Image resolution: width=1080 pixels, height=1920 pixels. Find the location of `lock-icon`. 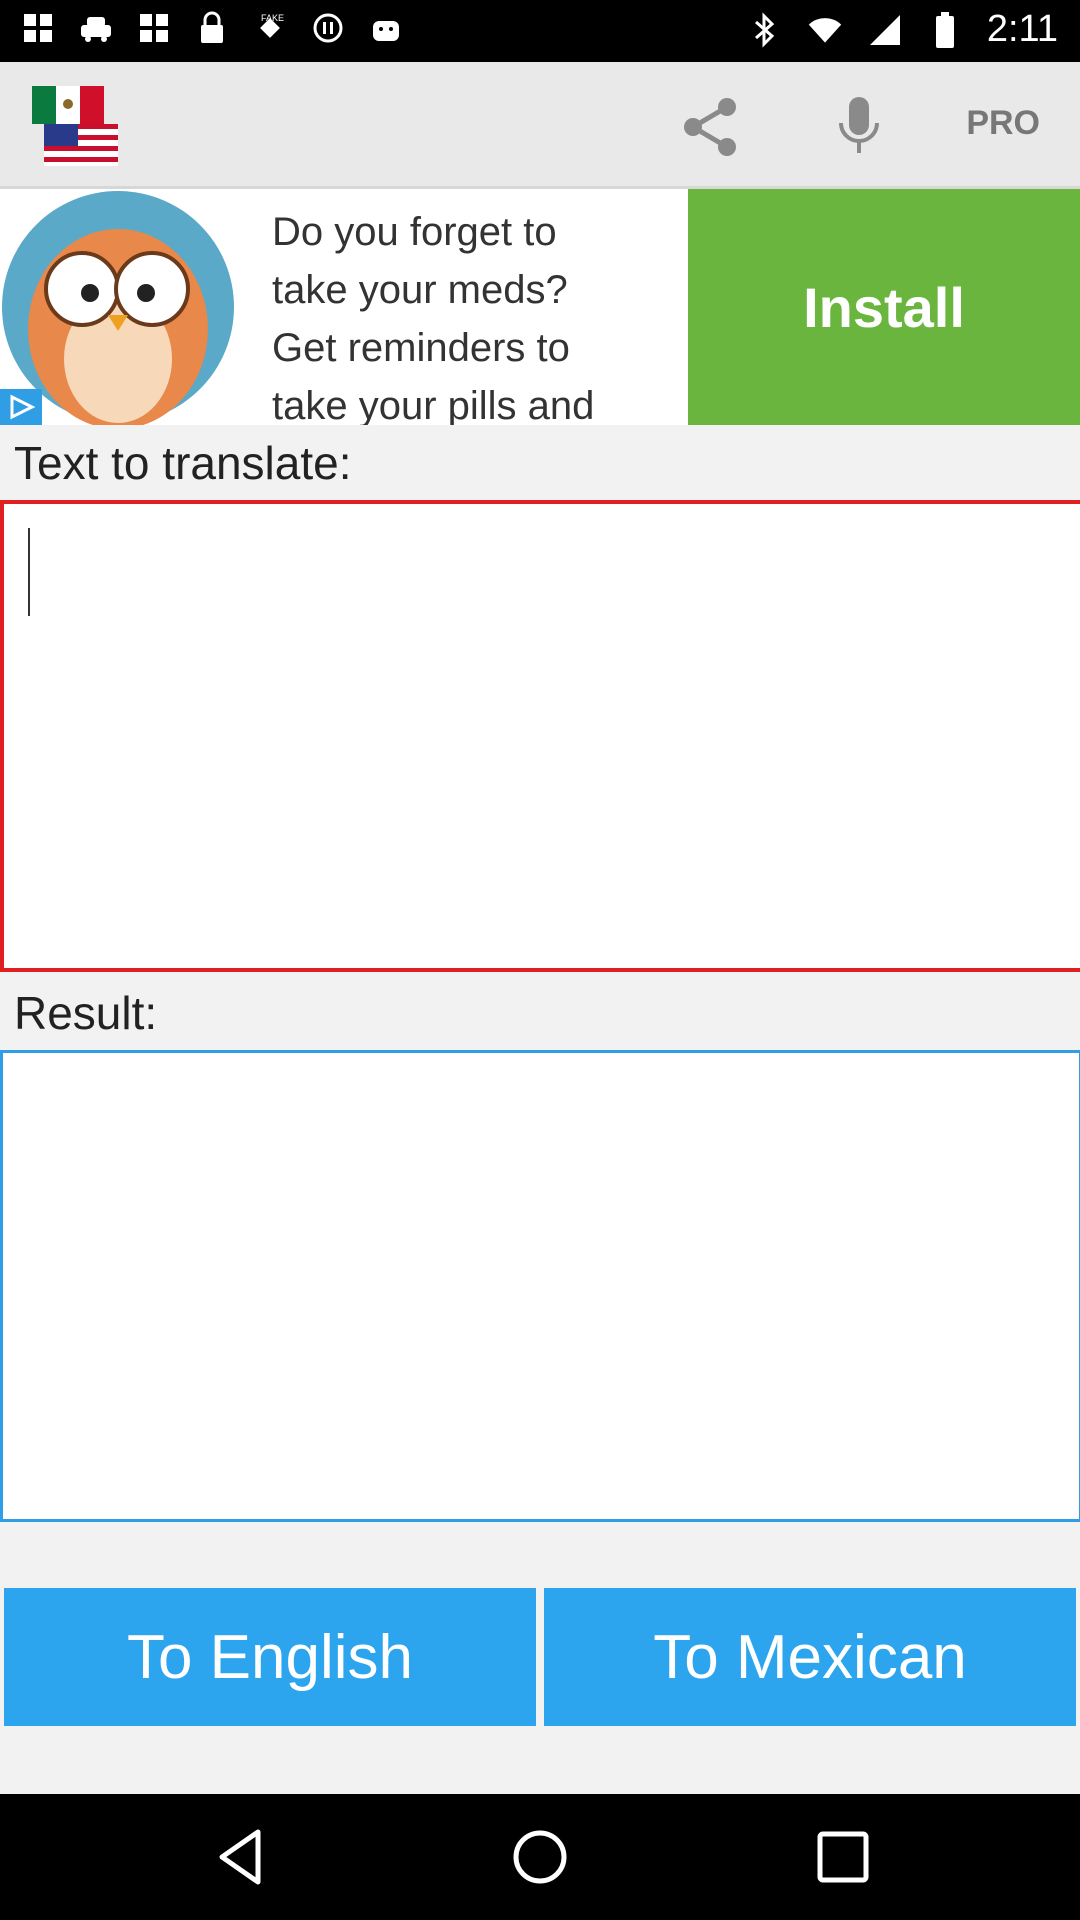

lock-icon is located at coordinates (212, 28).